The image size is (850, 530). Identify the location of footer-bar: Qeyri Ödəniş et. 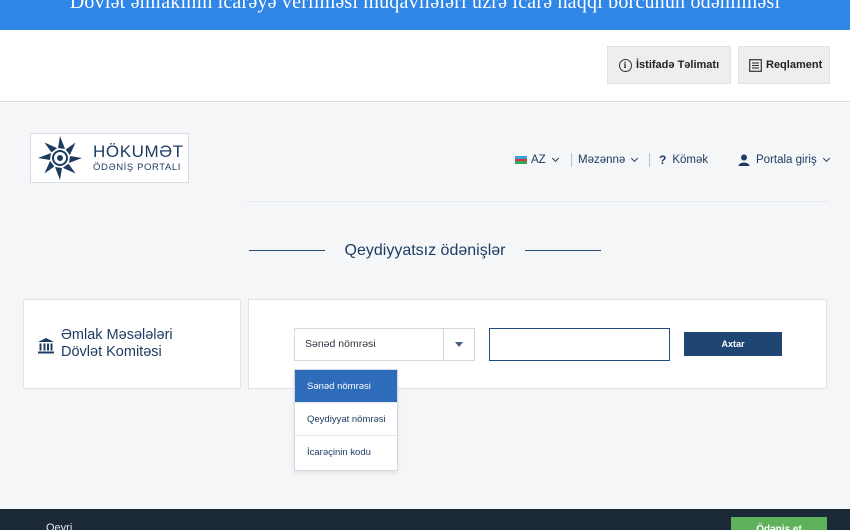
(425, 519).